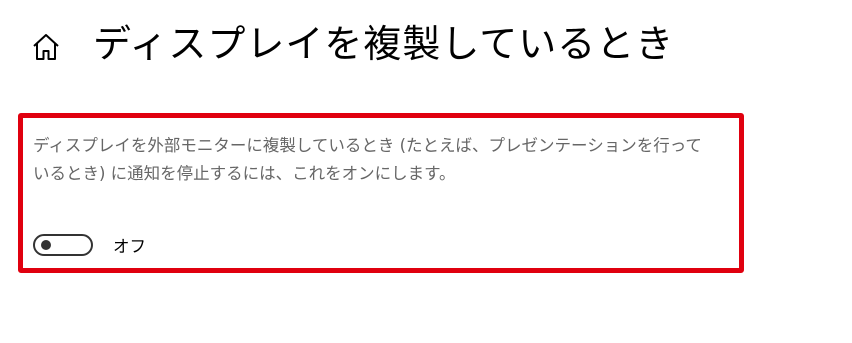 The width and height of the screenshot is (852, 343). What do you see at coordinates (46, 245) in the screenshot?
I see `toggle-knob` at bounding box center [46, 245].